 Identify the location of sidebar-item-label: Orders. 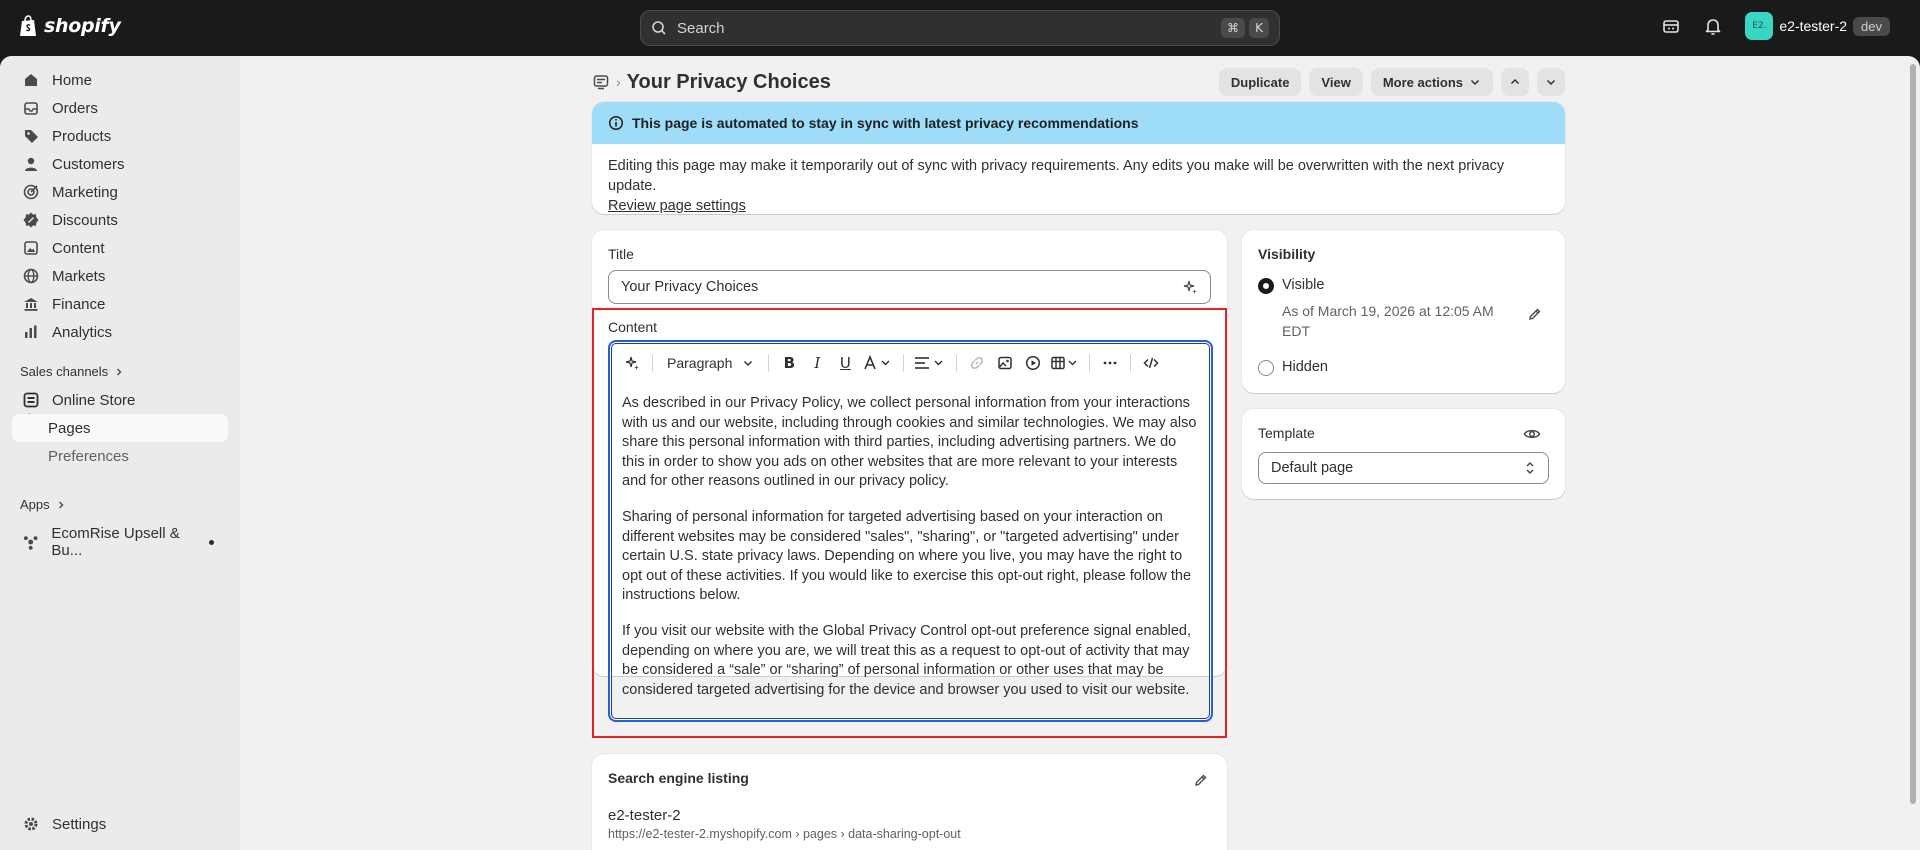
(75, 108).